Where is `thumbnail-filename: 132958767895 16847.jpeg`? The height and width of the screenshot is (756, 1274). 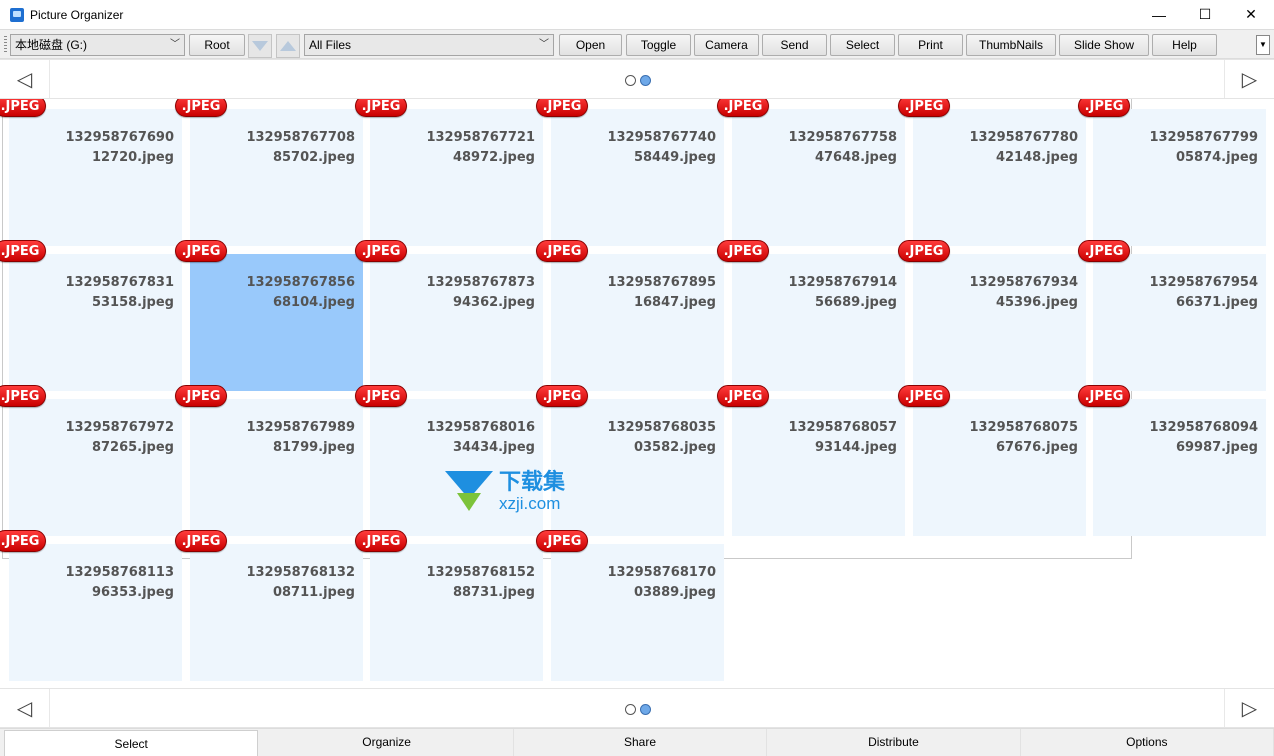
thumbnail-filename: 132958767895 16847.jpeg is located at coordinates (661, 292).